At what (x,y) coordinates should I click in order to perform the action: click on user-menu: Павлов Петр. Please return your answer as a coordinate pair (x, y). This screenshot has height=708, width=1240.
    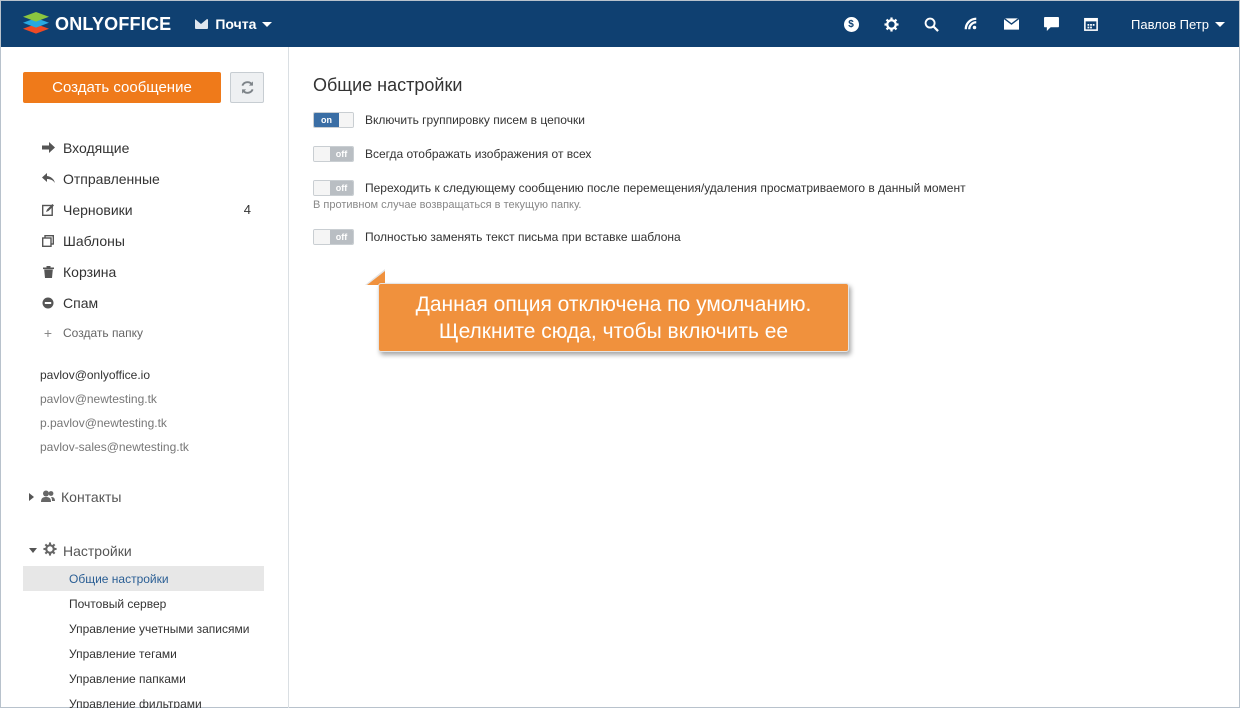
    Looking at the image, I should click on (1178, 24).